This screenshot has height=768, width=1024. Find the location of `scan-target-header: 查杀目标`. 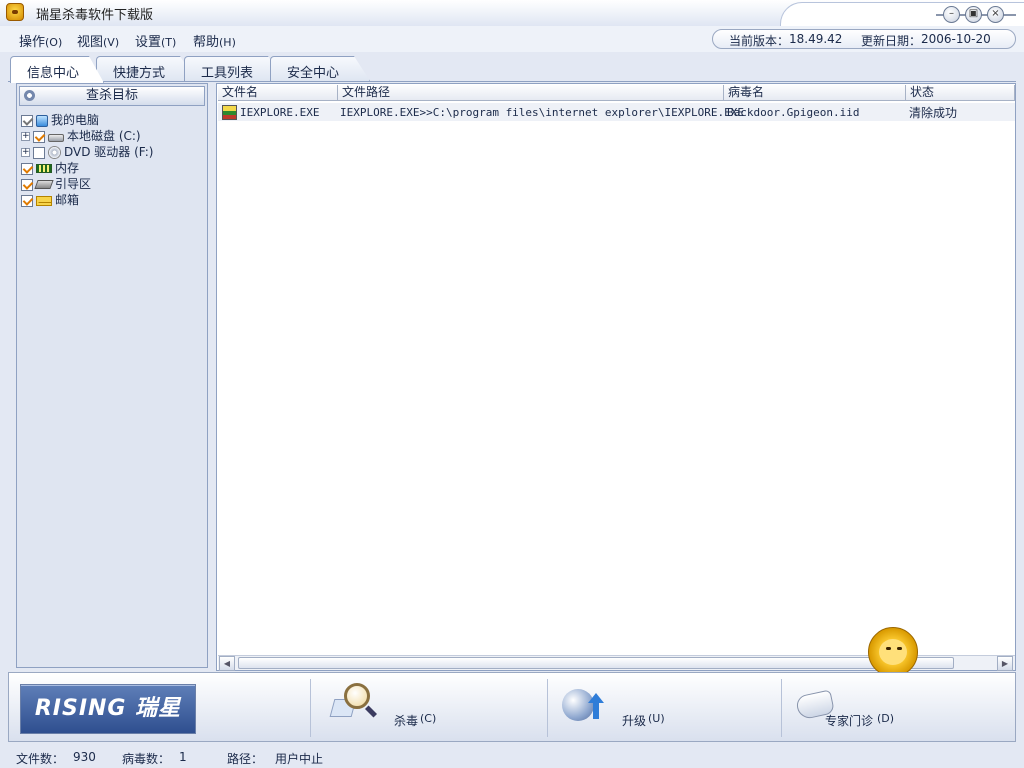

scan-target-header: 查杀目标 is located at coordinates (112, 96).